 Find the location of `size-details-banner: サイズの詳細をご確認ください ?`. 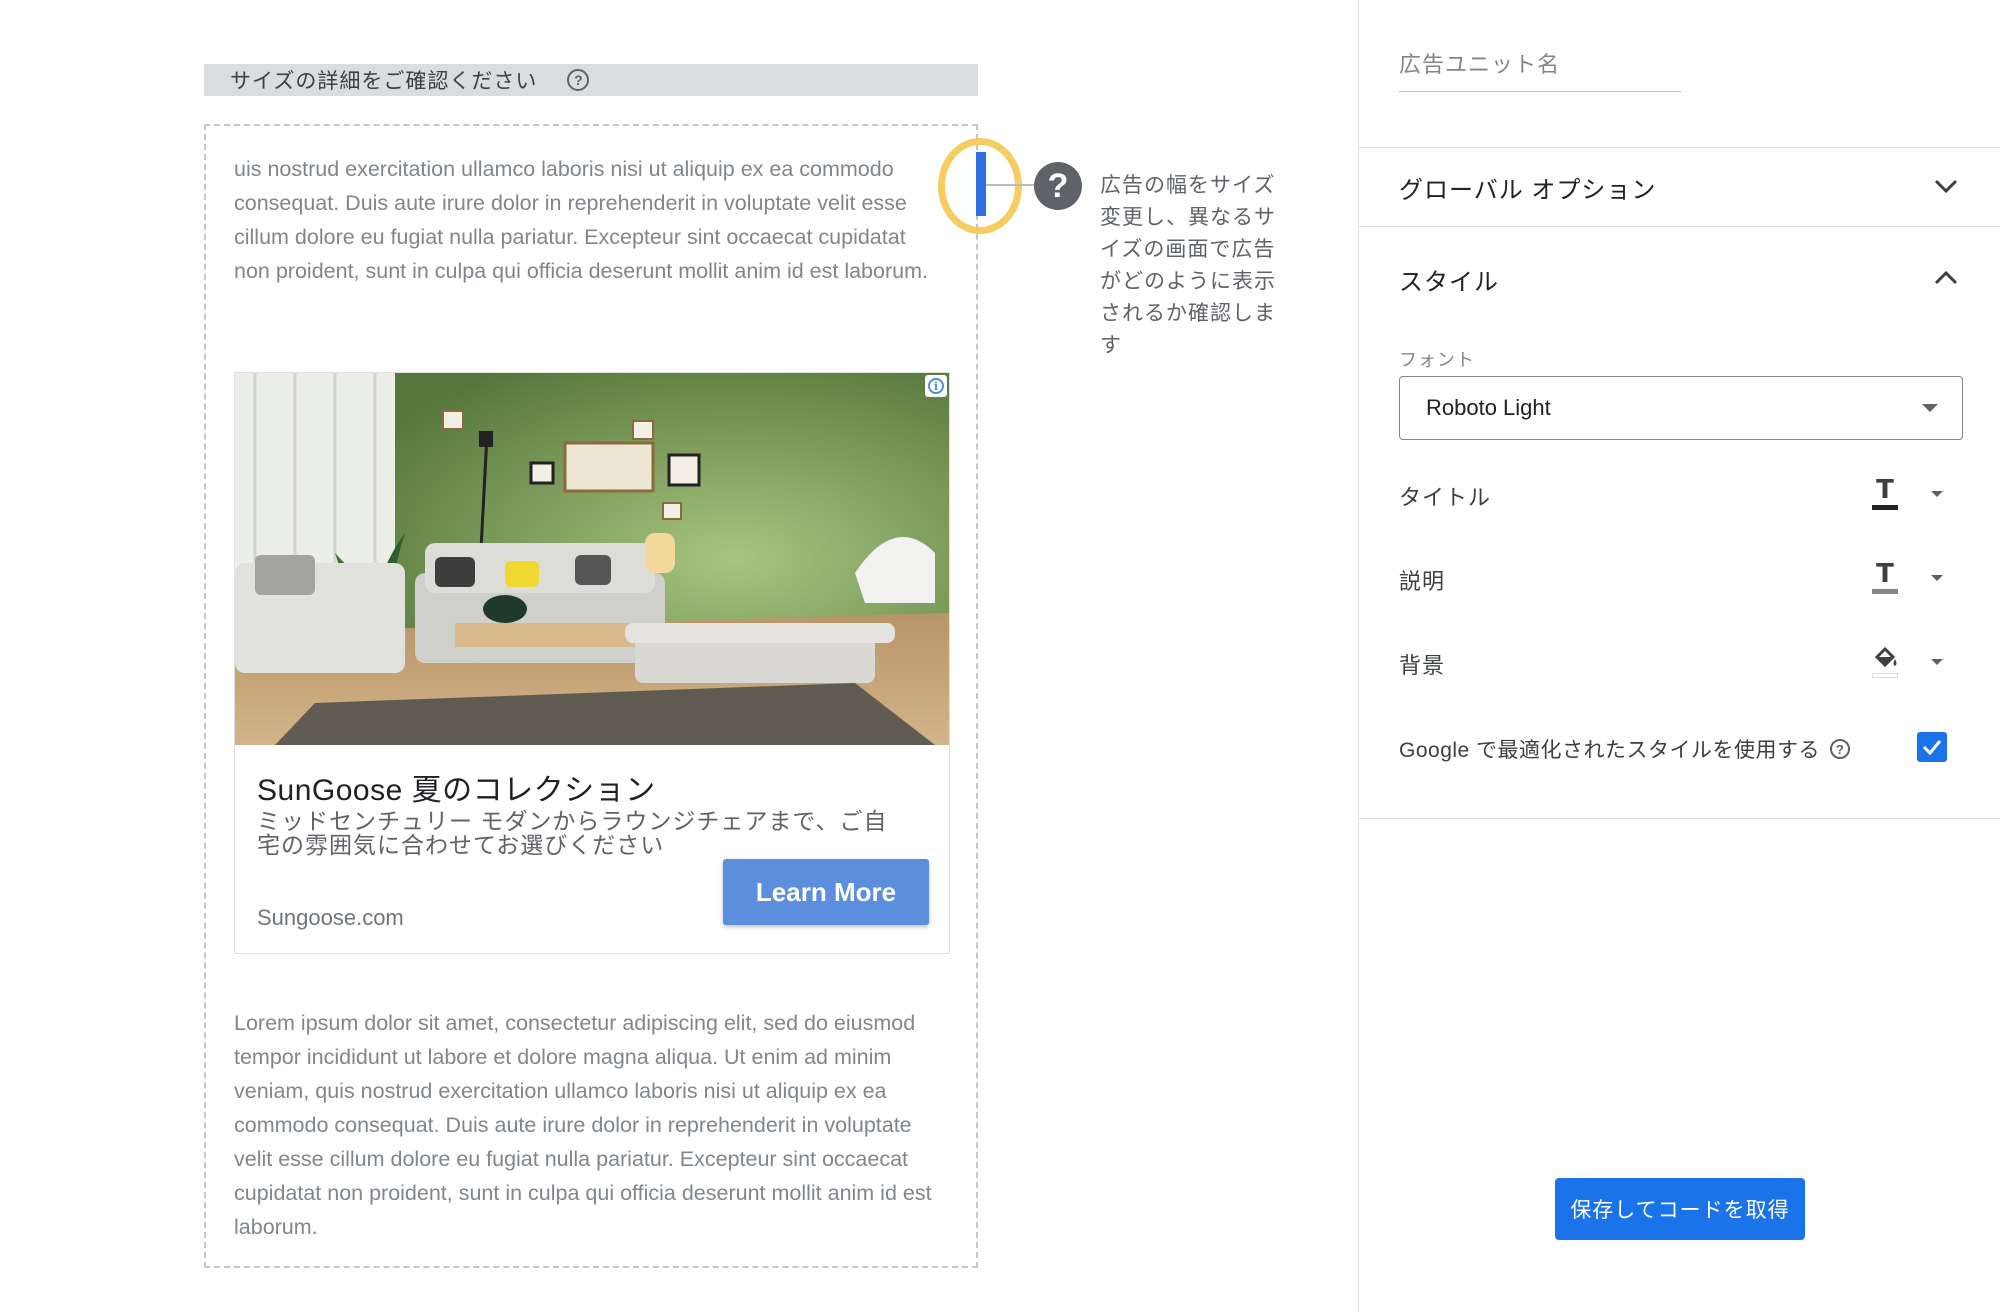

size-details-banner: サイズの詳細をご確認ください ? is located at coordinates (591, 80).